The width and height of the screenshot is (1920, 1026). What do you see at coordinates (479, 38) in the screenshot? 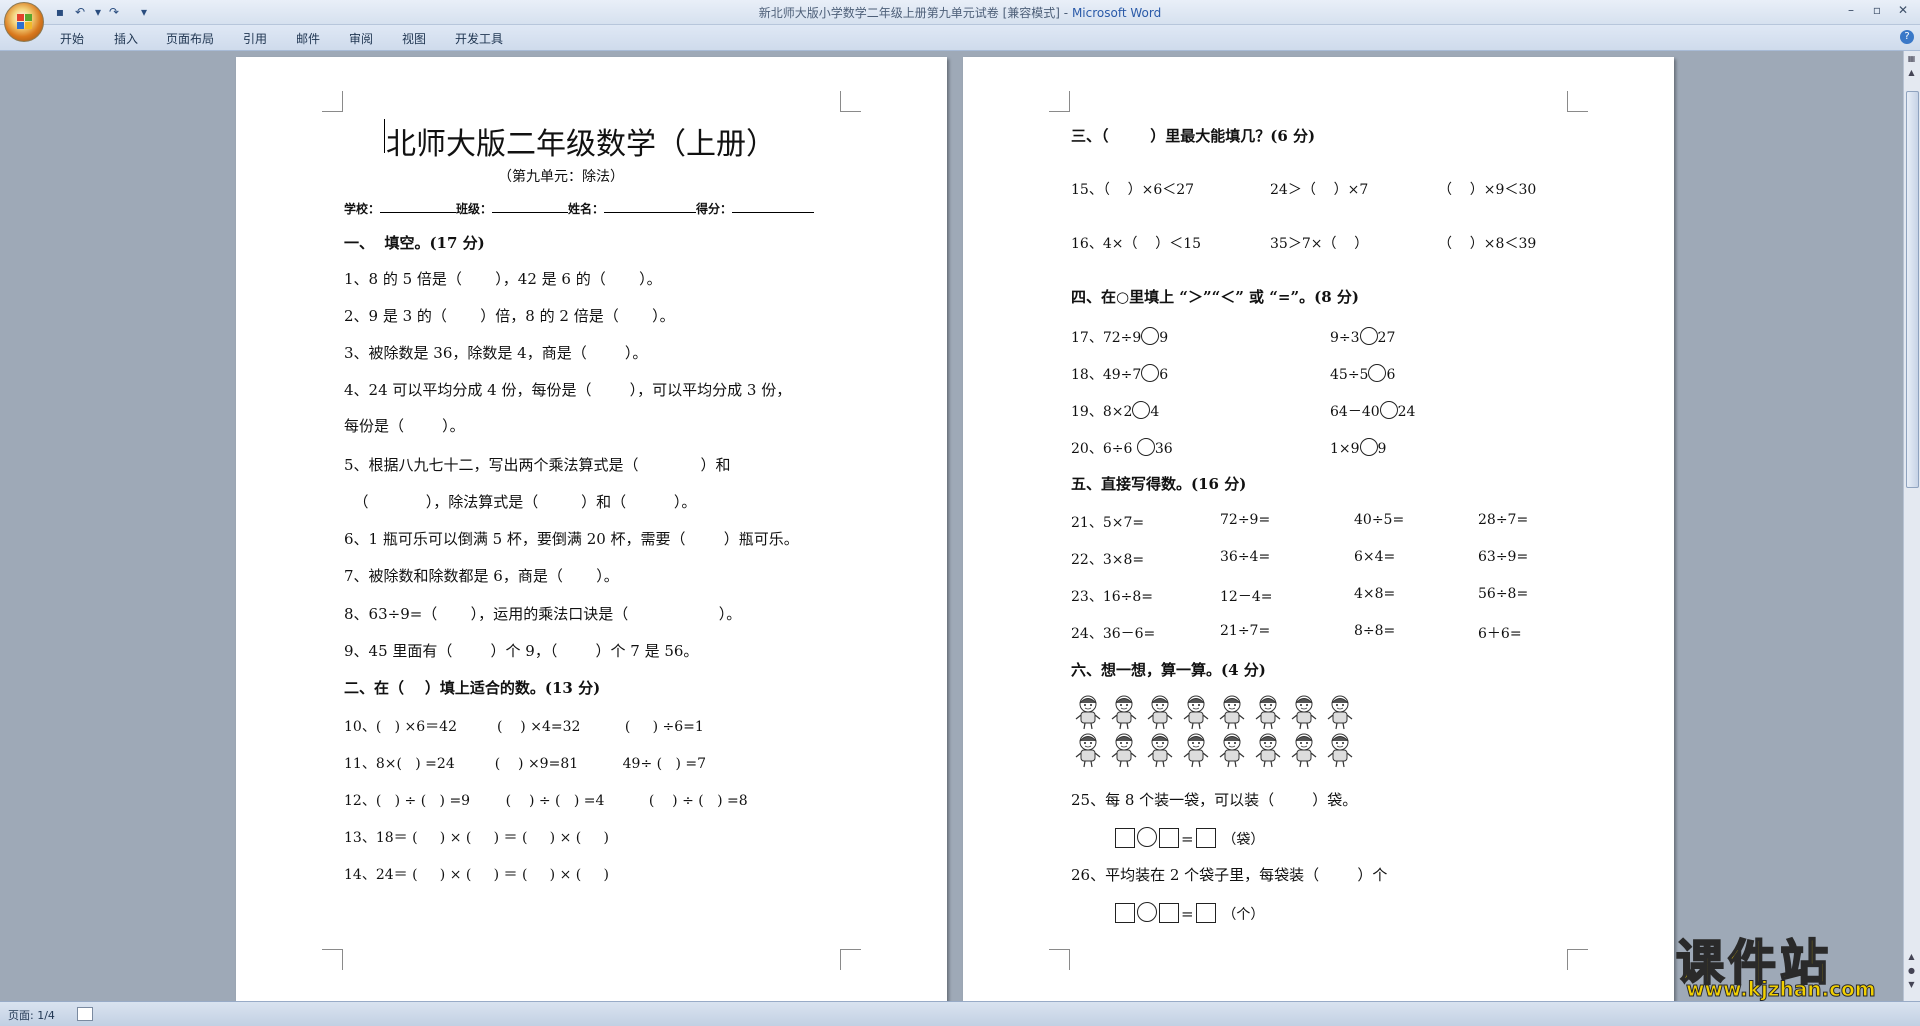
I see `tab-developer: 开发工具` at bounding box center [479, 38].